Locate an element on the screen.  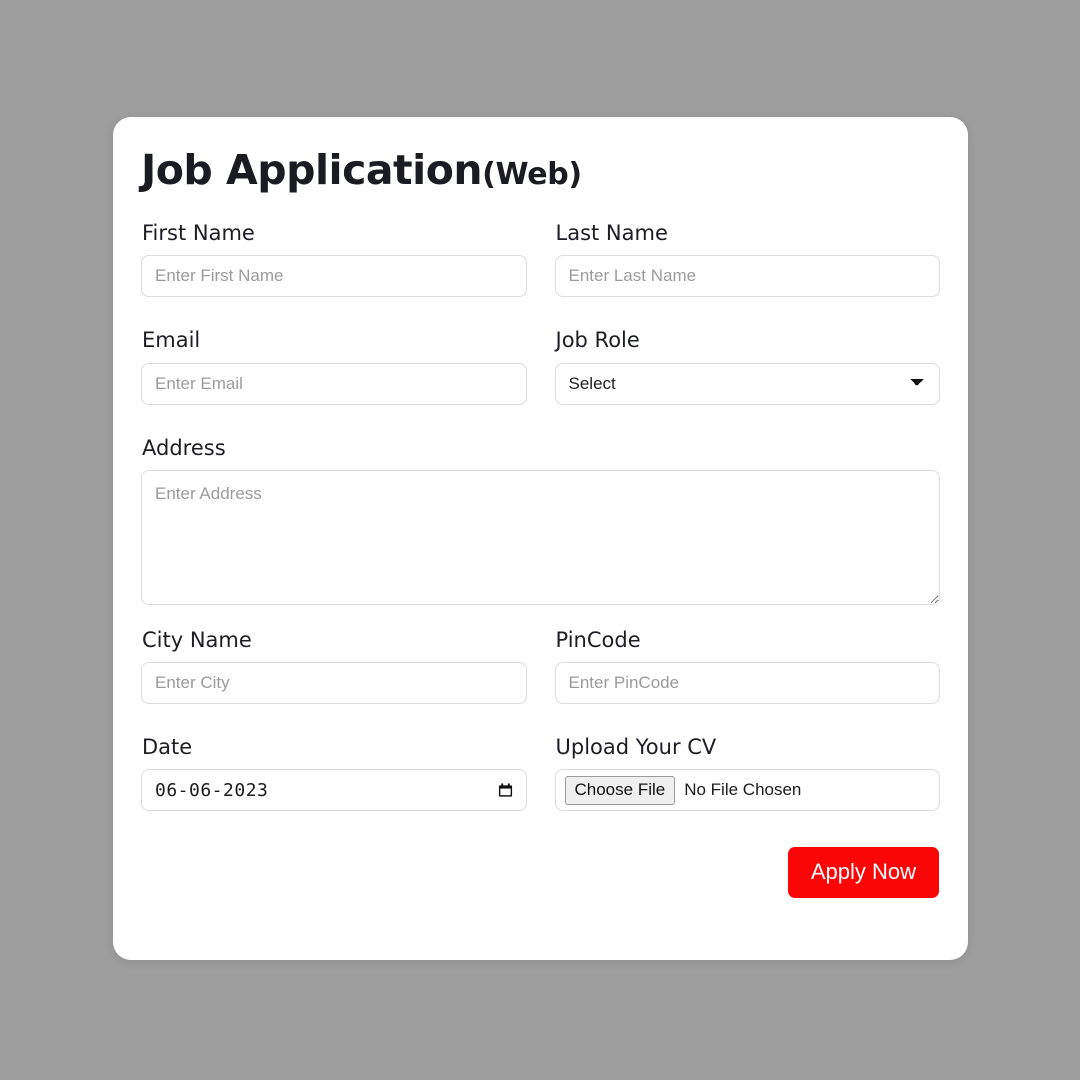
name-row: First Name Last Name is located at coordinates (540, 262).